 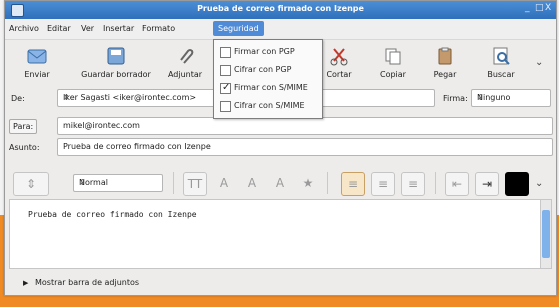 What do you see at coordinates (252, 183) in the screenshot?
I see `italic-icon: A` at bounding box center [252, 183].